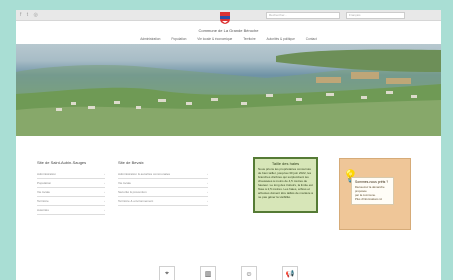 Image resolution: width=453 pixels, height=280 pixels. What do you see at coordinates (285, 163) in the screenshot?
I see `notice-title: Taille des haies` at bounding box center [285, 163].